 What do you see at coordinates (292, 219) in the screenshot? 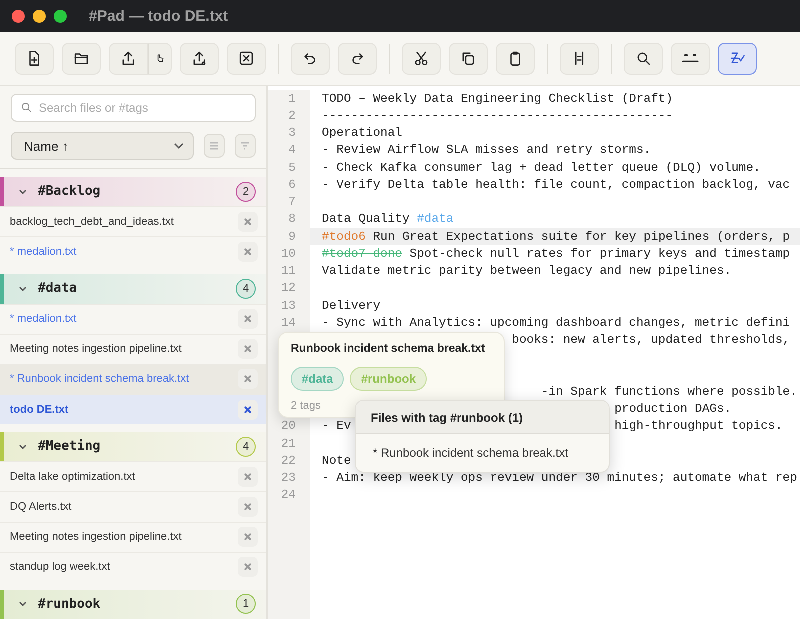
I see `line-number: 8` at bounding box center [292, 219].